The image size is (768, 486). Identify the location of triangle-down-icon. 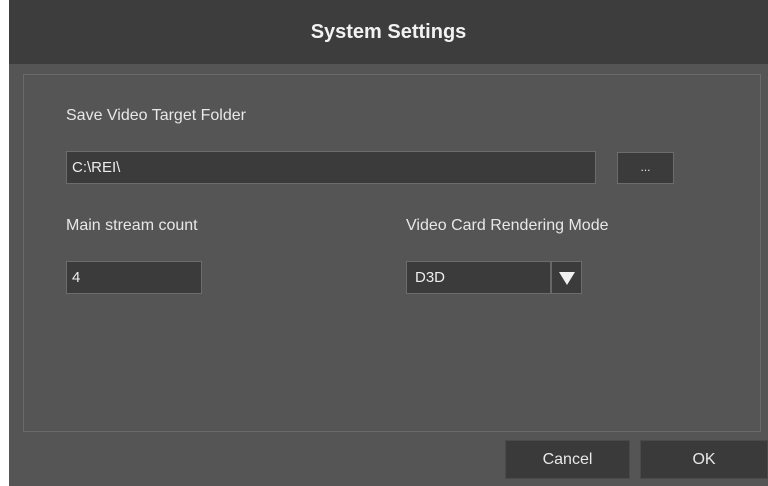
(566, 278).